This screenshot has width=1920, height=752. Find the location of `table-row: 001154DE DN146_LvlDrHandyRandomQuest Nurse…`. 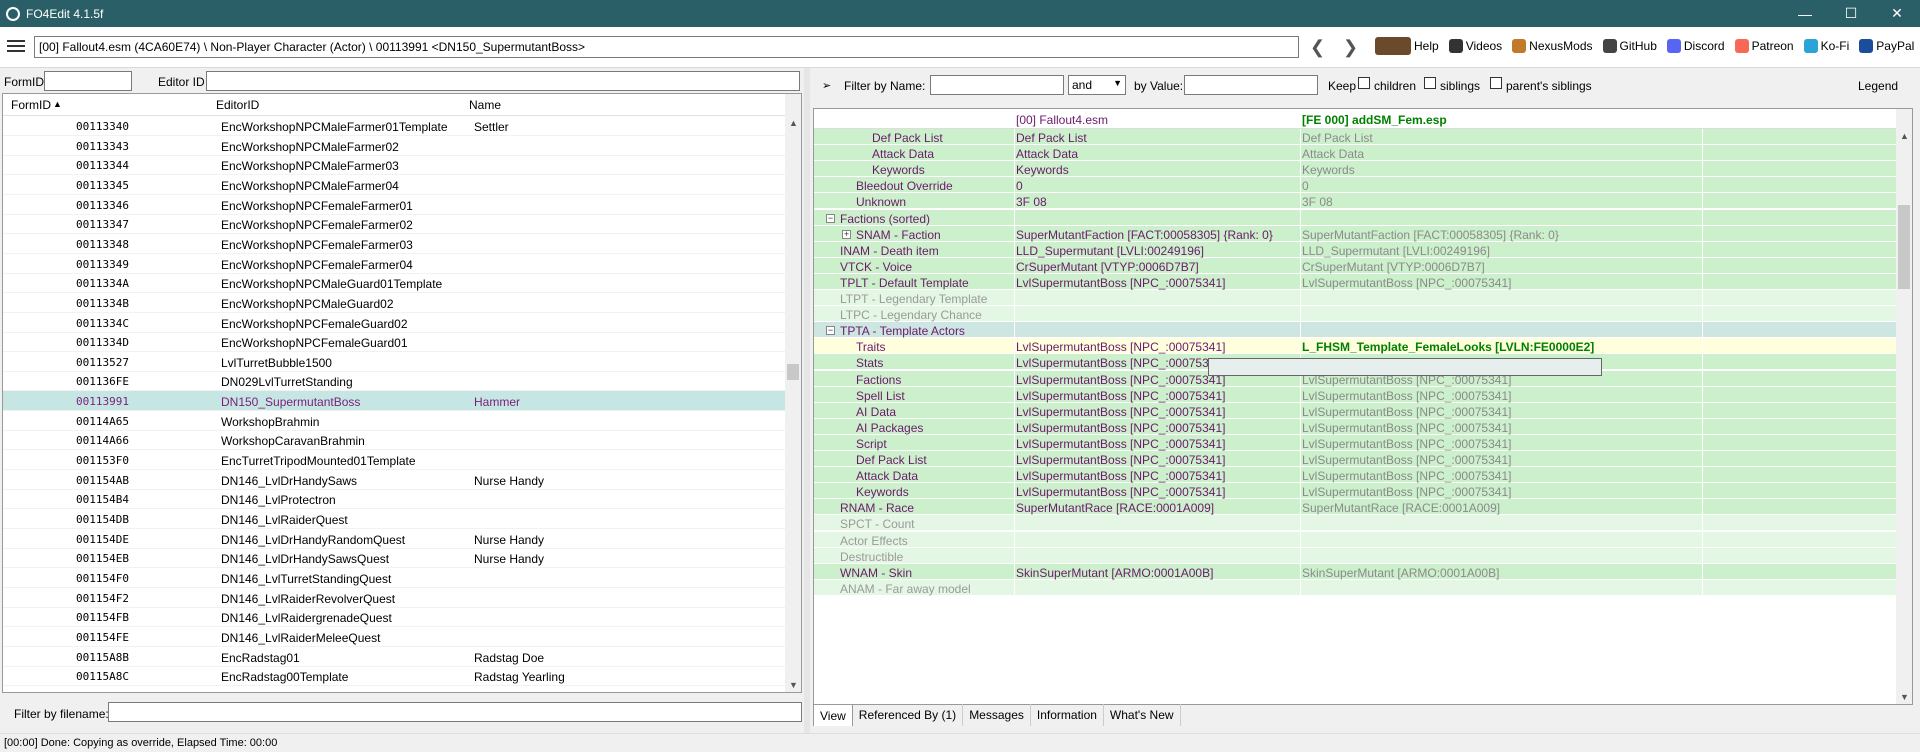

table-row: 001154DE DN146_LvlDrHandyRandomQuest Nurse… is located at coordinates (395, 539).